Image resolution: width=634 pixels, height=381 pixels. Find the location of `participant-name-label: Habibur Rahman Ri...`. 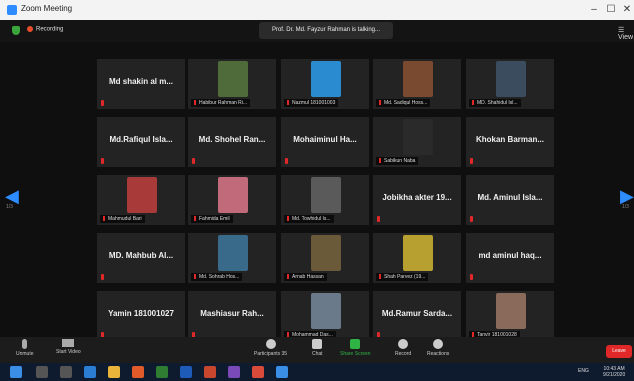

participant-name-label: Habibur Rahman Ri... is located at coordinates (221, 103).